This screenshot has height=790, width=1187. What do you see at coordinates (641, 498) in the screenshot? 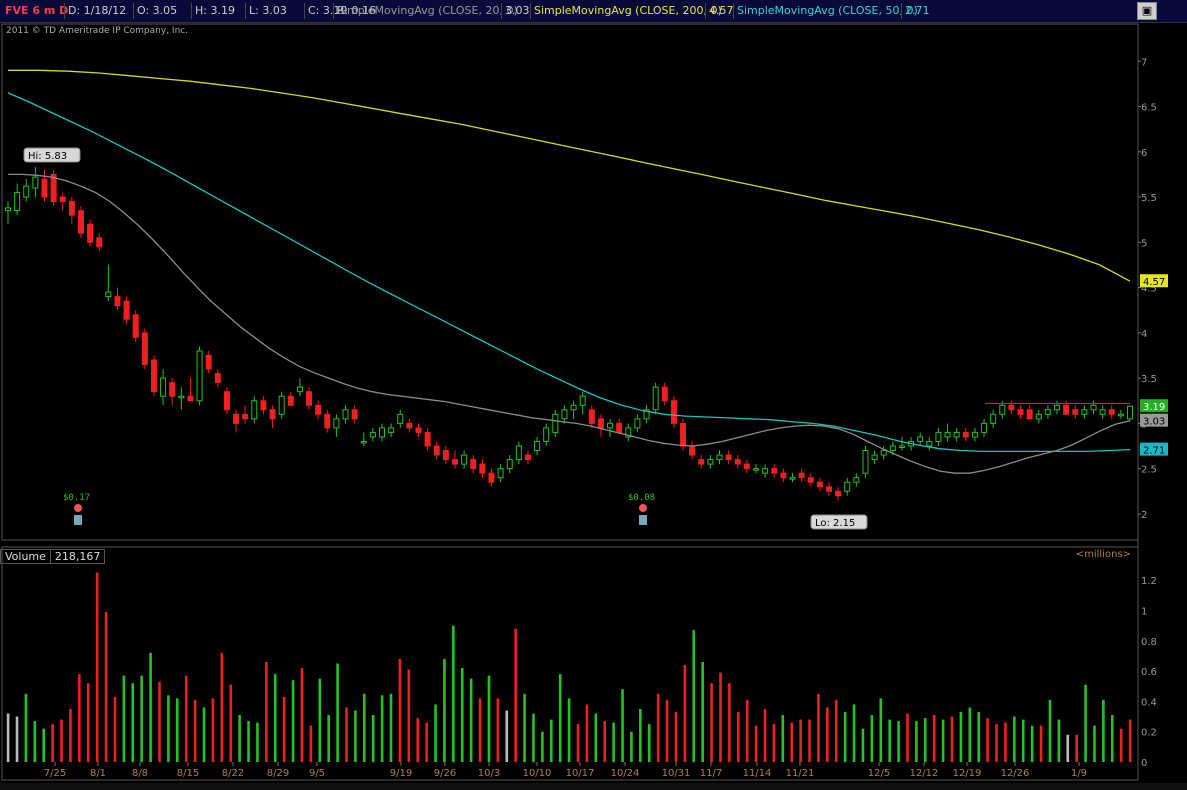
I see `dividend-label: $0.08` at bounding box center [641, 498].